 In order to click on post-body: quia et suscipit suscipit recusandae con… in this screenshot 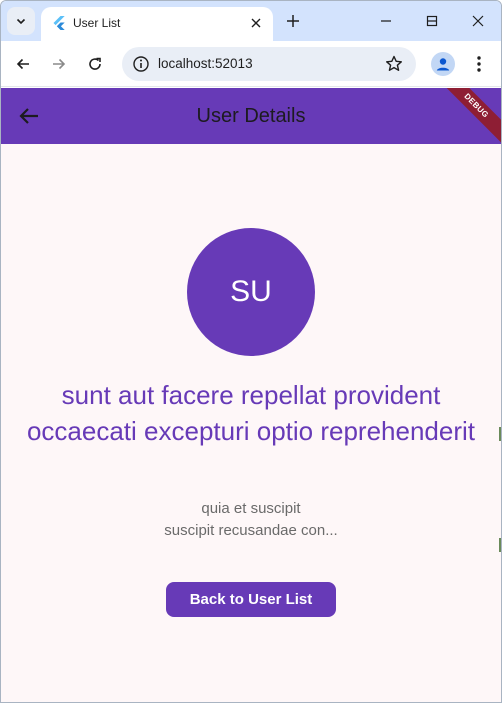, I will do `click(251, 520)`.